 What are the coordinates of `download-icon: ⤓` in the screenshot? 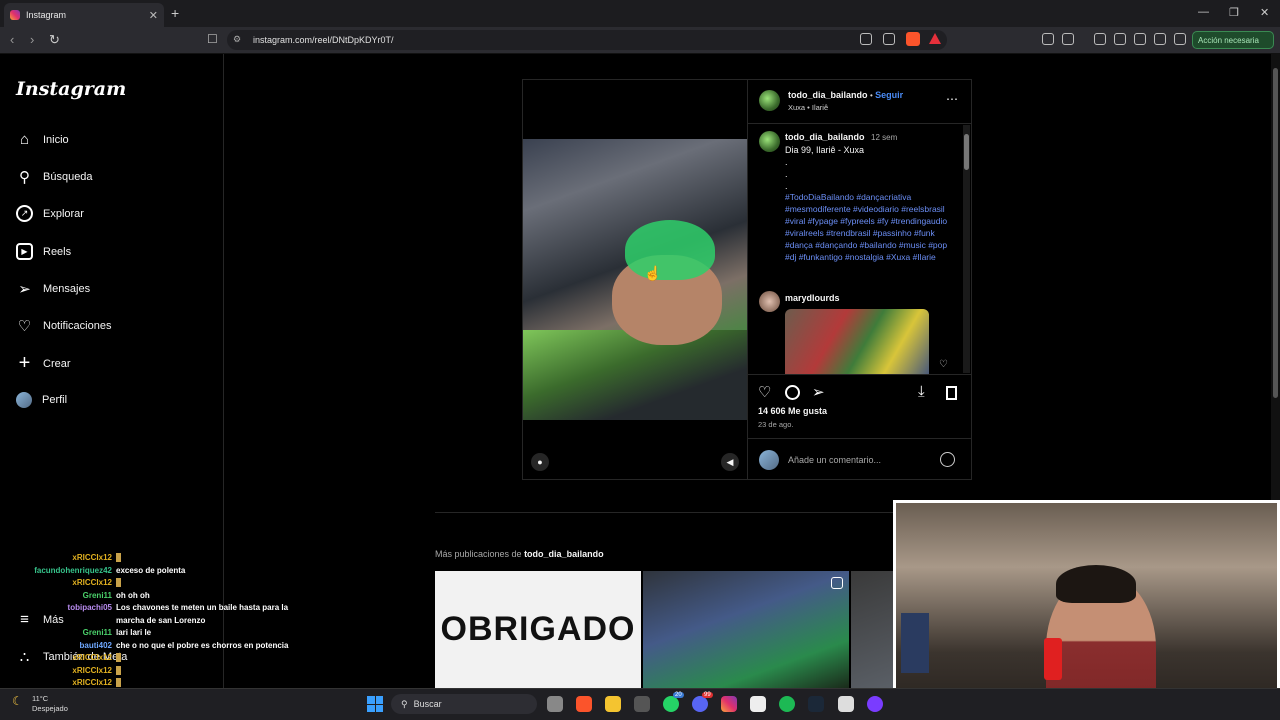 It's located at (921, 391).